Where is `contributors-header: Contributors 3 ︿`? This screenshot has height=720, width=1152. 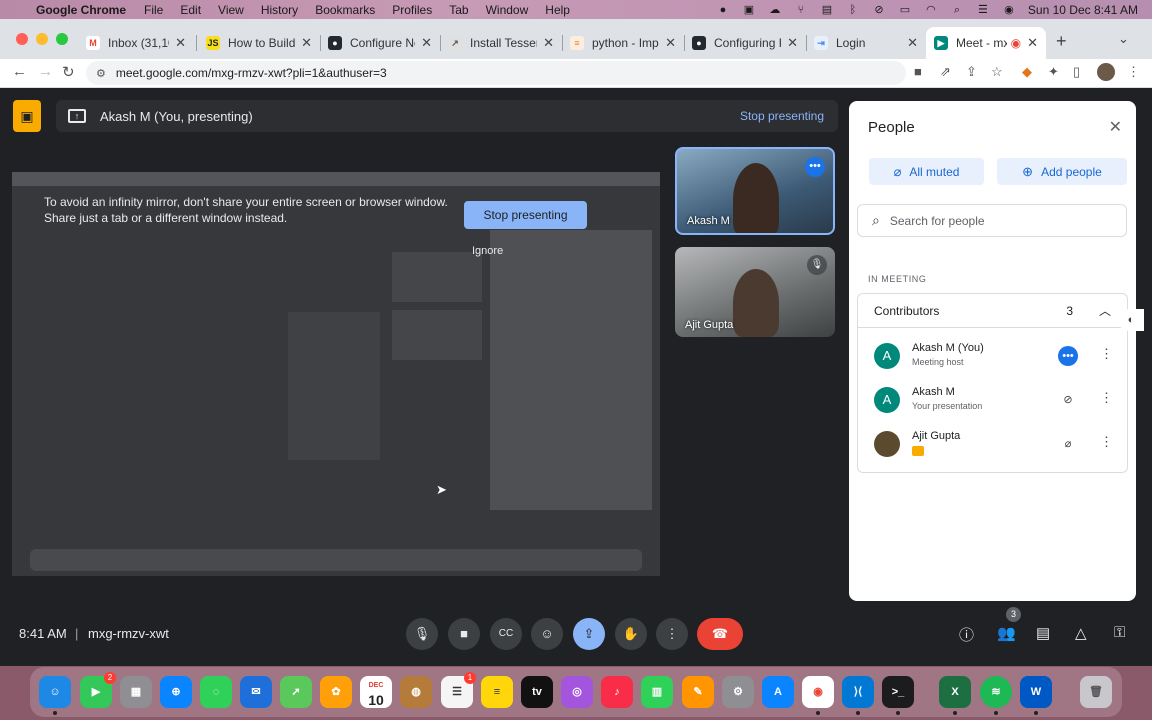
contributors-header: Contributors 3 ︿ is located at coordinates (992, 311).